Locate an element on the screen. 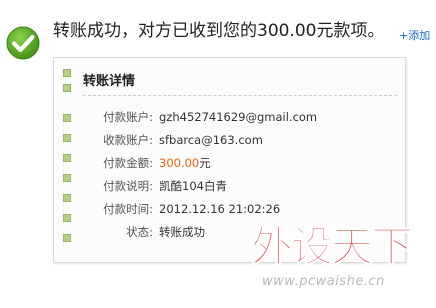  payer-value: gzh452741629@gmail.com is located at coordinates (238, 117).